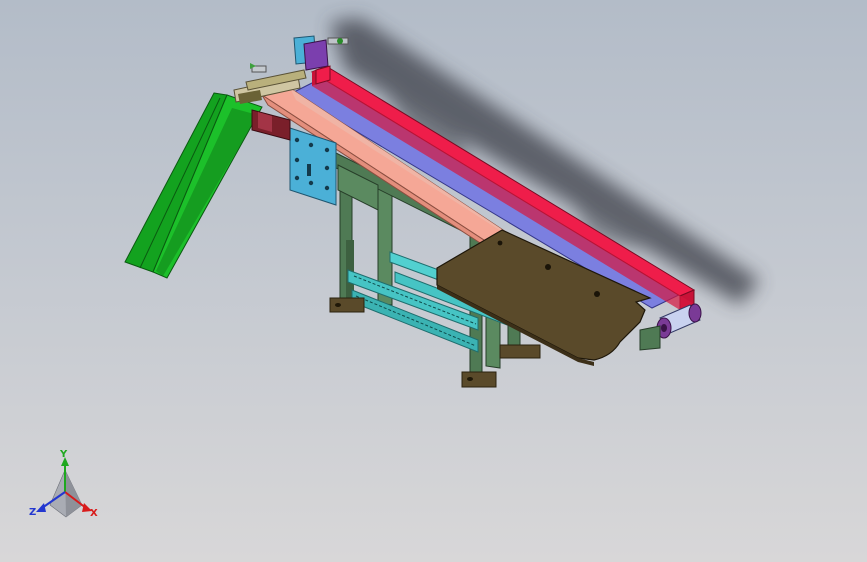 The height and width of the screenshot is (562, 867). What do you see at coordinates (670, 327) in the screenshot?
I see `end-roller` at bounding box center [670, 327].